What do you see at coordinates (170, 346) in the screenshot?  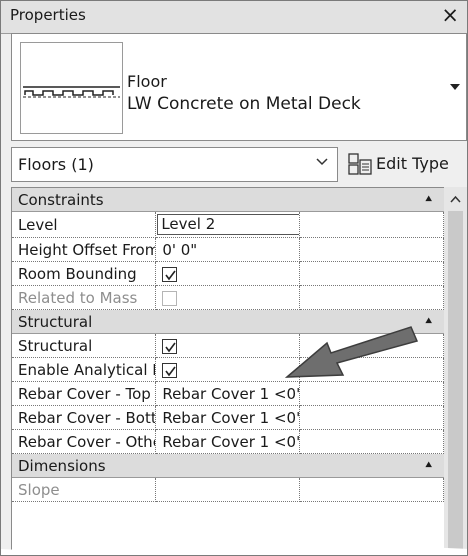 I see `structural-checkbox` at bounding box center [170, 346].